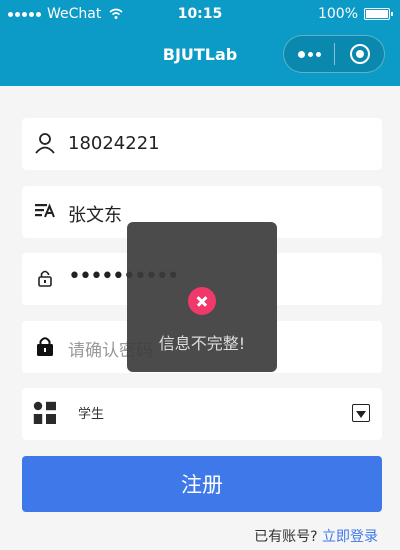 The image size is (400, 550). Describe the element at coordinates (200, 58) in the screenshot. I see `nav-bar: BJUTLab` at that location.